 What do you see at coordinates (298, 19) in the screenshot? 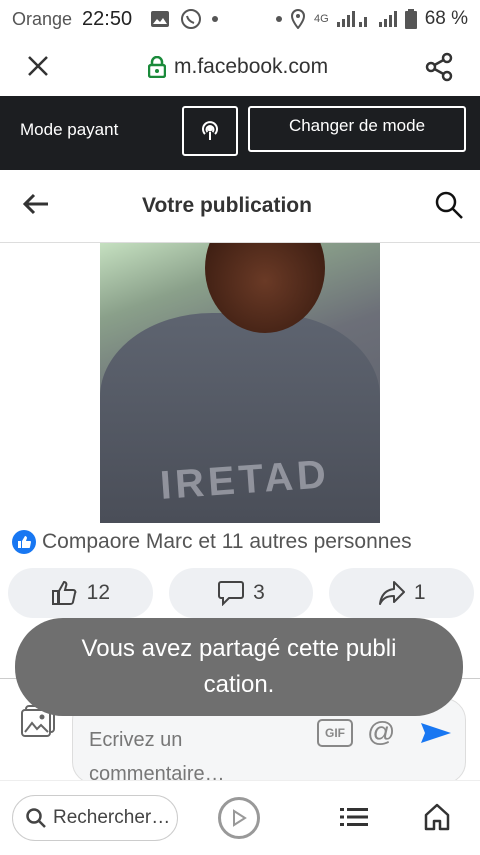
I see `location-icon` at bounding box center [298, 19].